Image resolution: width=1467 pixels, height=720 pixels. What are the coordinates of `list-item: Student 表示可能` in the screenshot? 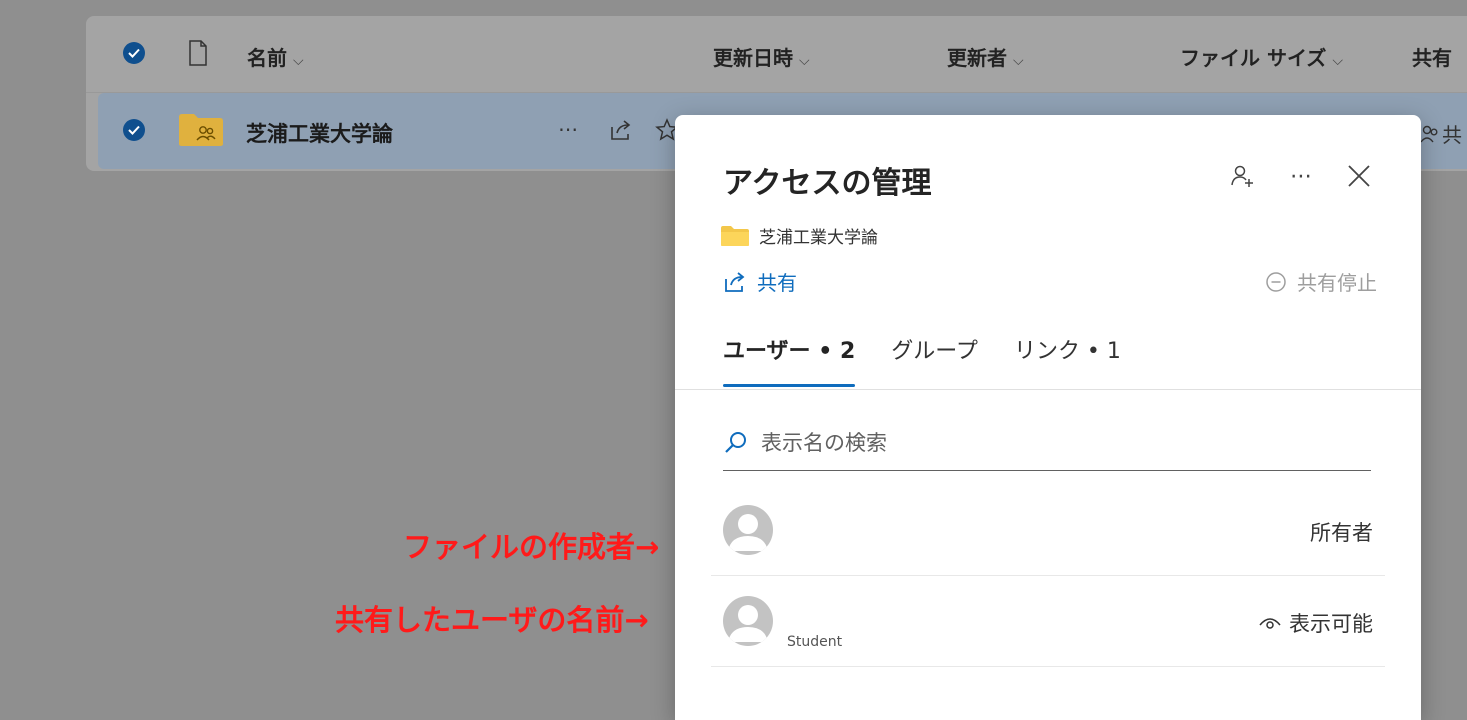 It's located at (1048, 621).